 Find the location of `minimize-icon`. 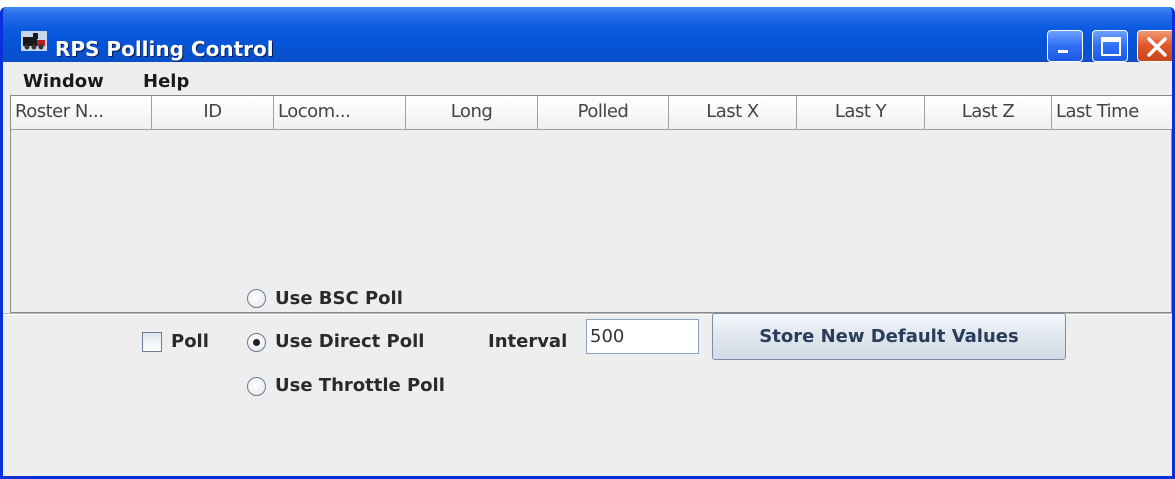

minimize-icon is located at coordinates (1063, 51).